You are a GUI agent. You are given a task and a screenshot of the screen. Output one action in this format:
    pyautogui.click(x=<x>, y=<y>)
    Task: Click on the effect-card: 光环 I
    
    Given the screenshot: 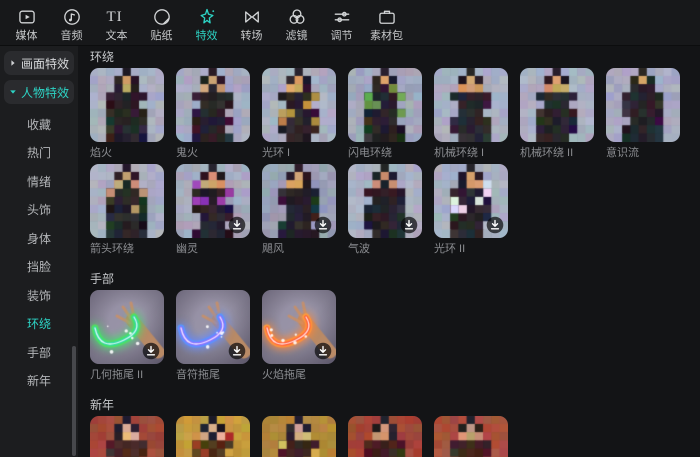 What is the action you would take?
    pyautogui.click(x=299, y=116)
    